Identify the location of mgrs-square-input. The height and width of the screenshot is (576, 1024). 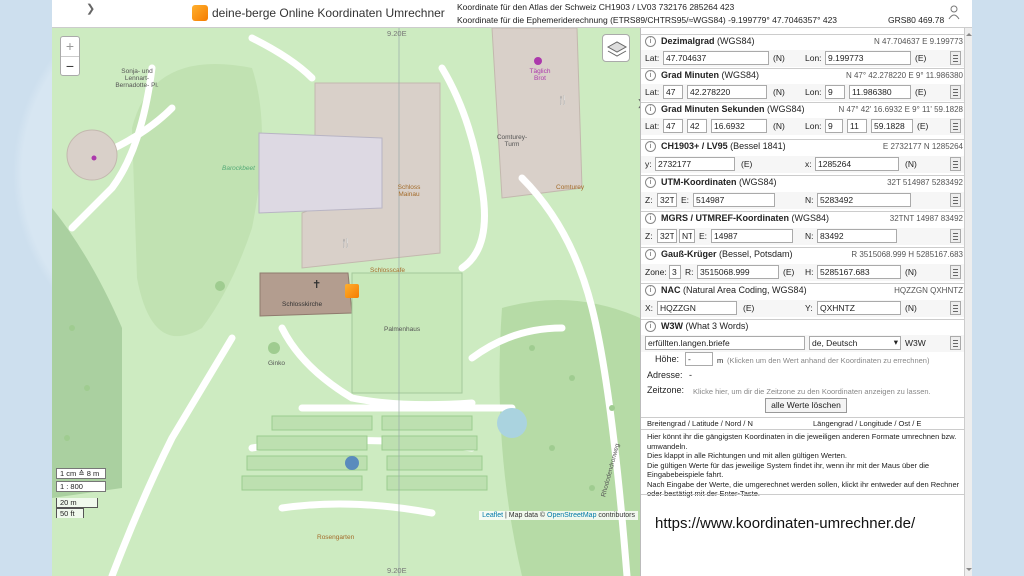
(687, 236).